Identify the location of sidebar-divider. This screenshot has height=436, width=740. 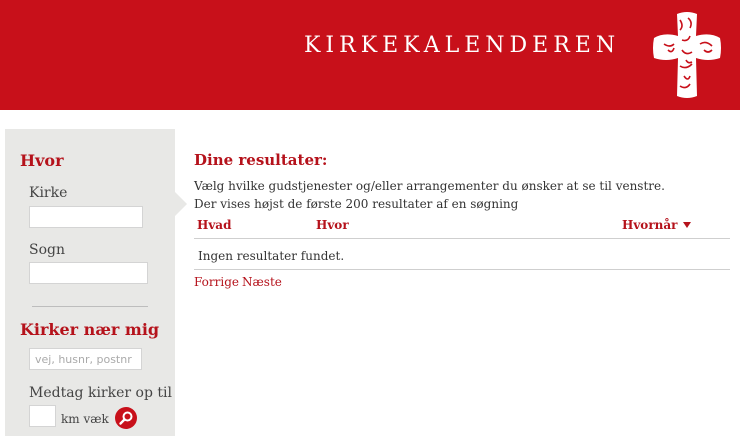
(90, 306).